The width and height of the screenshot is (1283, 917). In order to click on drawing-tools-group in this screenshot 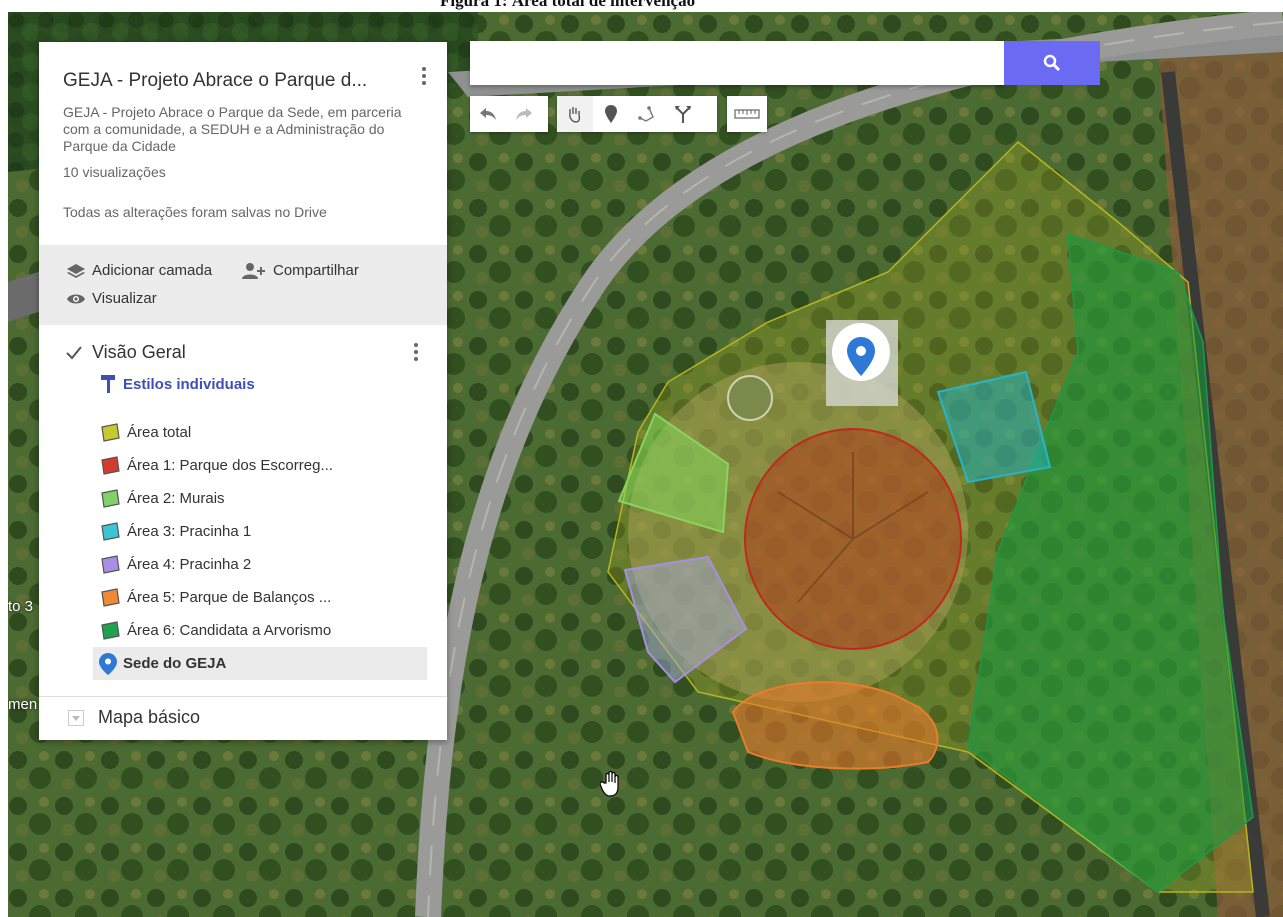, I will do `click(637, 114)`.